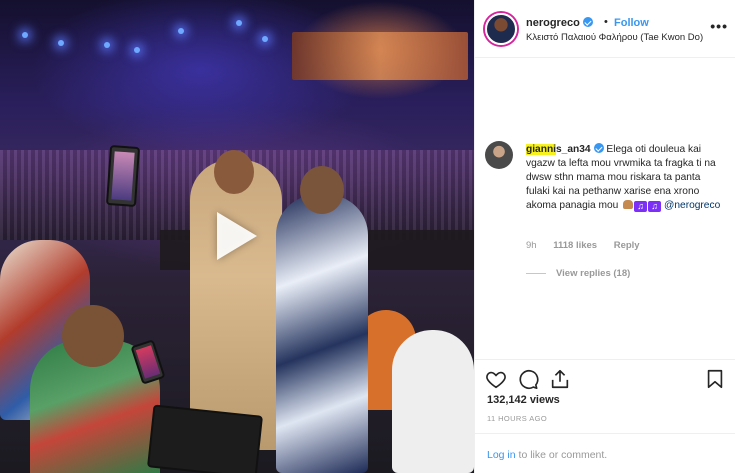 Image resolution: width=735 pixels, height=473 pixels. What do you see at coordinates (234, 172) in the screenshot?
I see `artist-head` at bounding box center [234, 172].